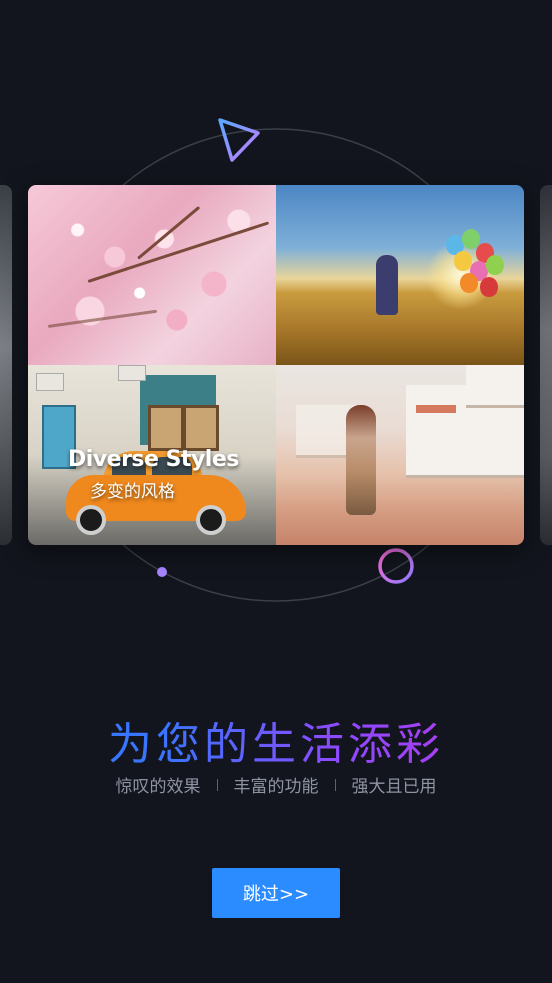 The image size is (552, 983). Describe the element at coordinates (400, 455) in the screenshot. I see `beach-runner-photo` at that location.